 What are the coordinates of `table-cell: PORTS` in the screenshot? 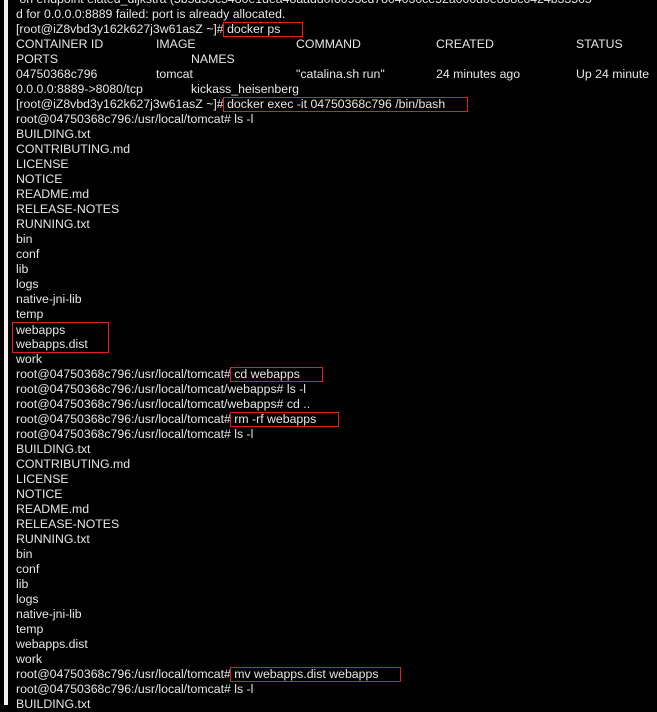 It's located at (37, 59).